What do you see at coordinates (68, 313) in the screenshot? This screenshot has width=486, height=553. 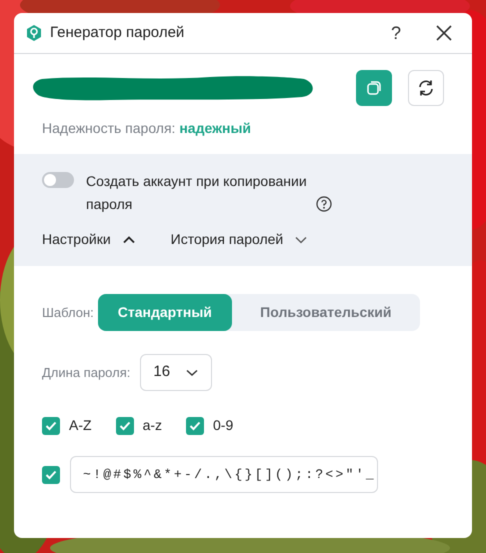 I see `template-label: Шаблон:` at bounding box center [68, 313].